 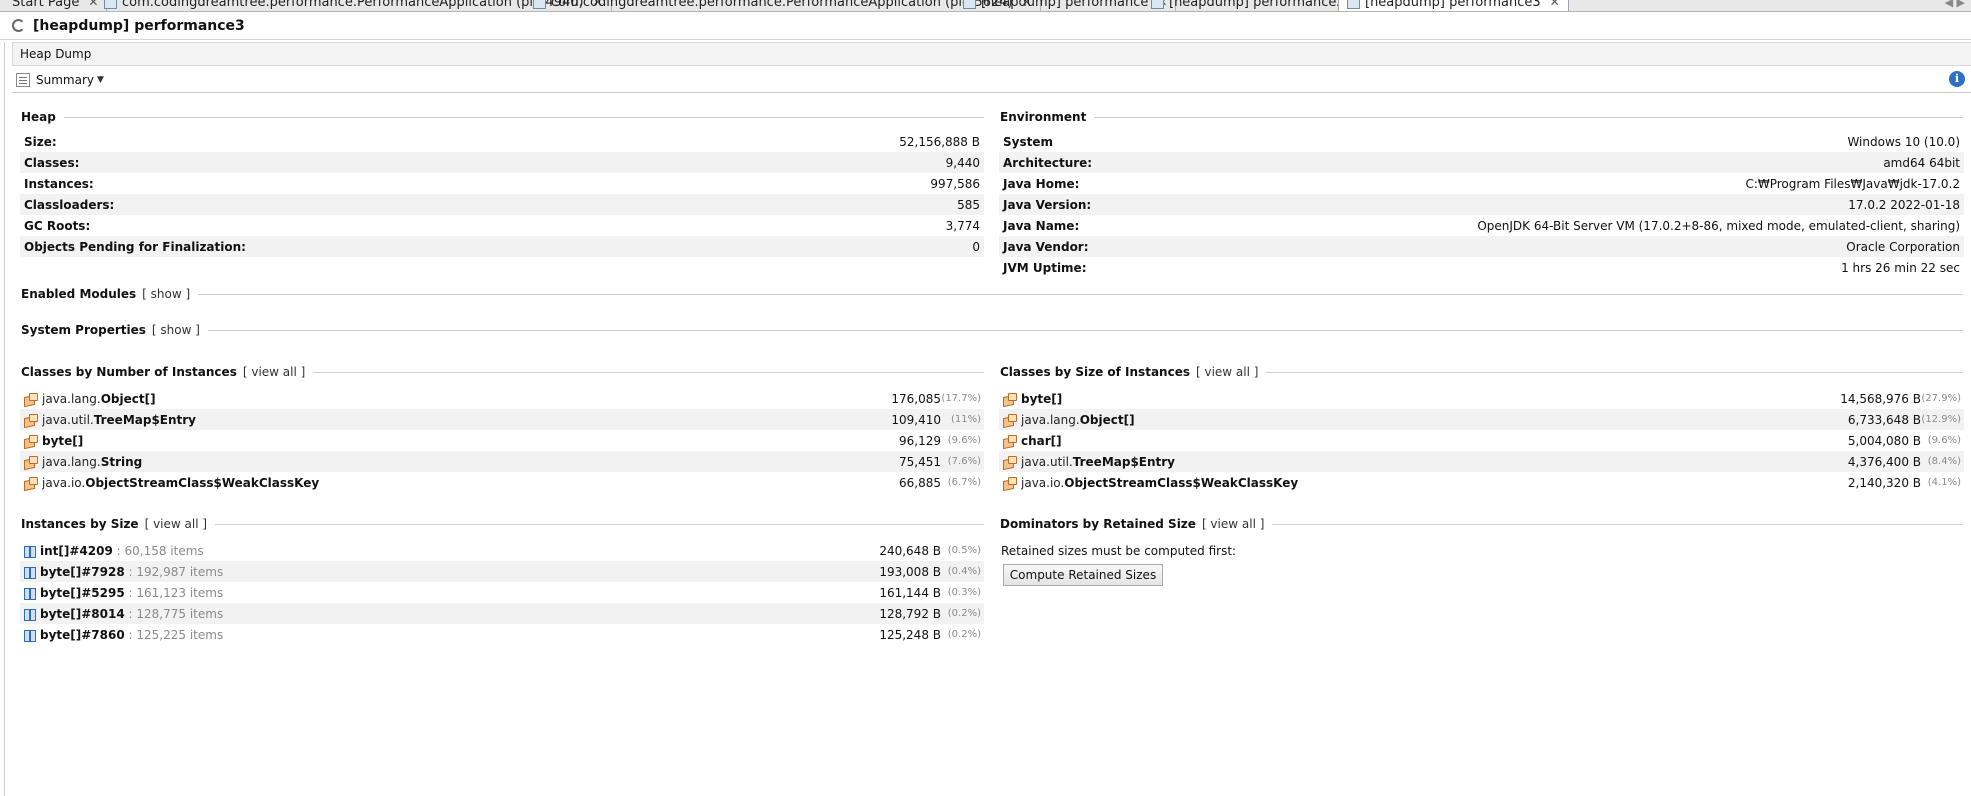 I want to click on show-properties-link: [ show ], so click(x=176, y=330).